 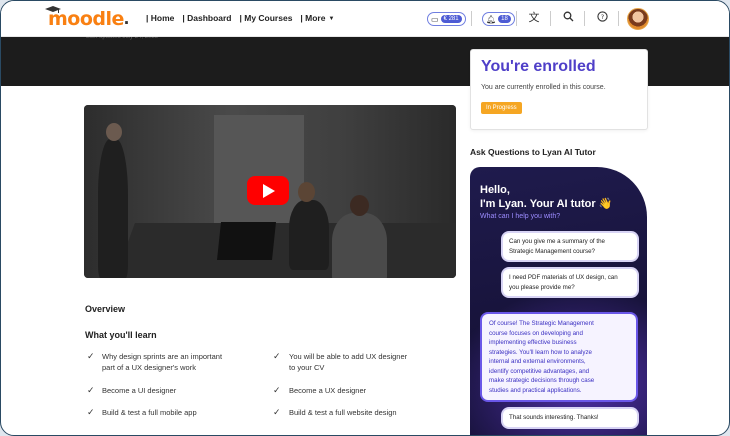 I want to click on learn-item: Become a UX designer, so click(x=328, y=390).